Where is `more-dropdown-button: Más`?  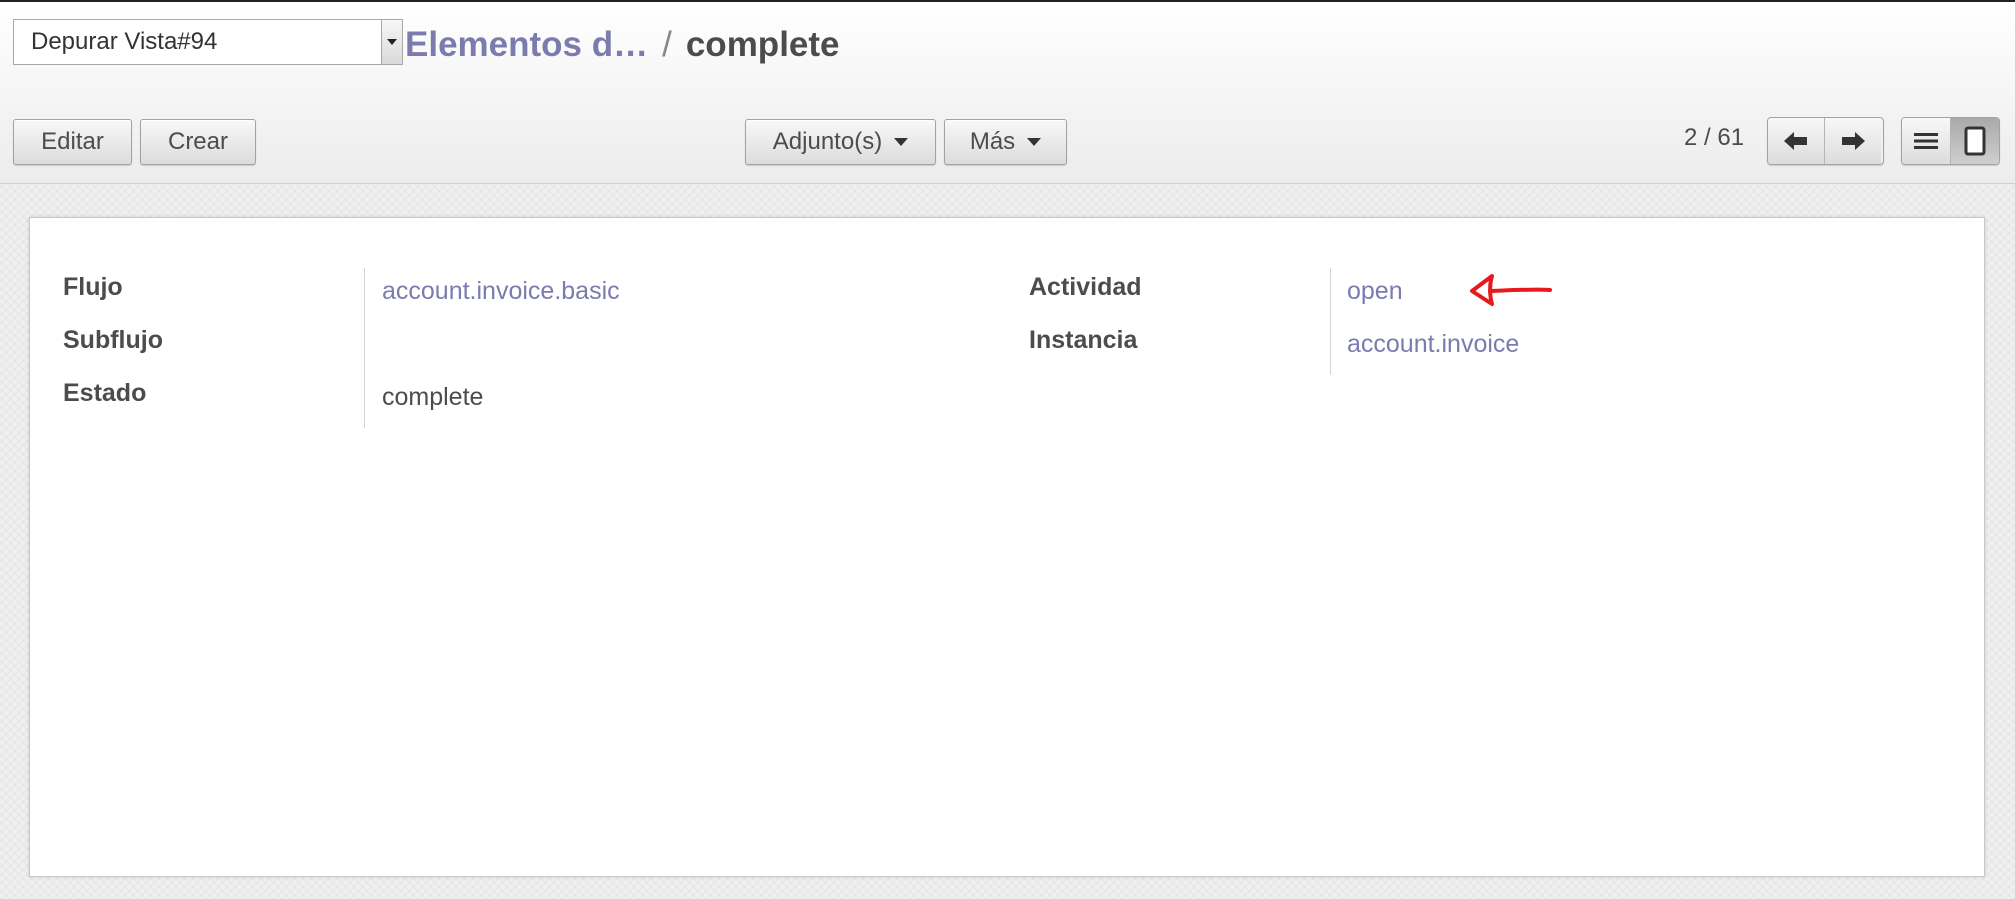 more-dropdown-button: Más is located at coordinates (1005, 142).